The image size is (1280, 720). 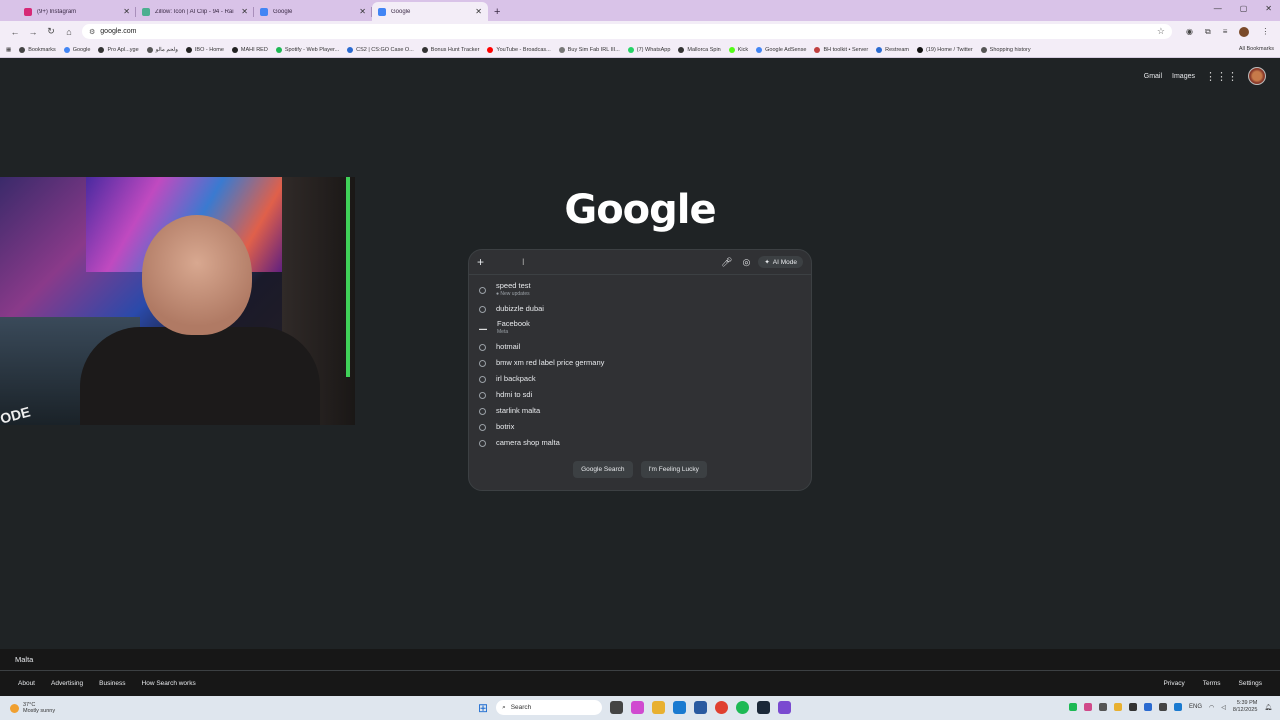 I want to click on maximize-icon: ▢, so click(x=1244, y=8).